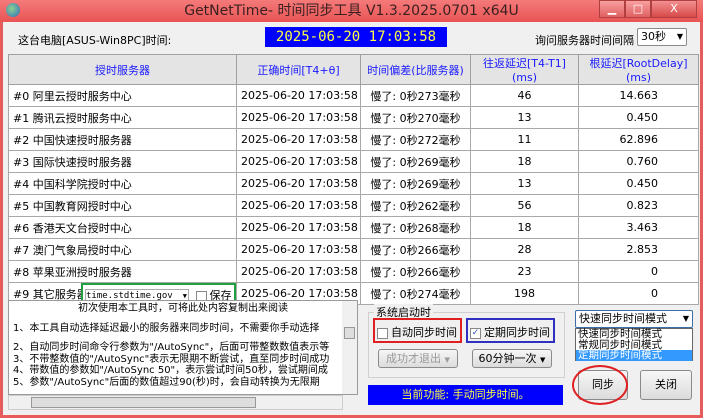 The width and height of the screenshot is (703, 418). Describe the element at coordinates (122, 161) in the screenshot. I see `server-name: #3 国际快速授时服务器` at that location.